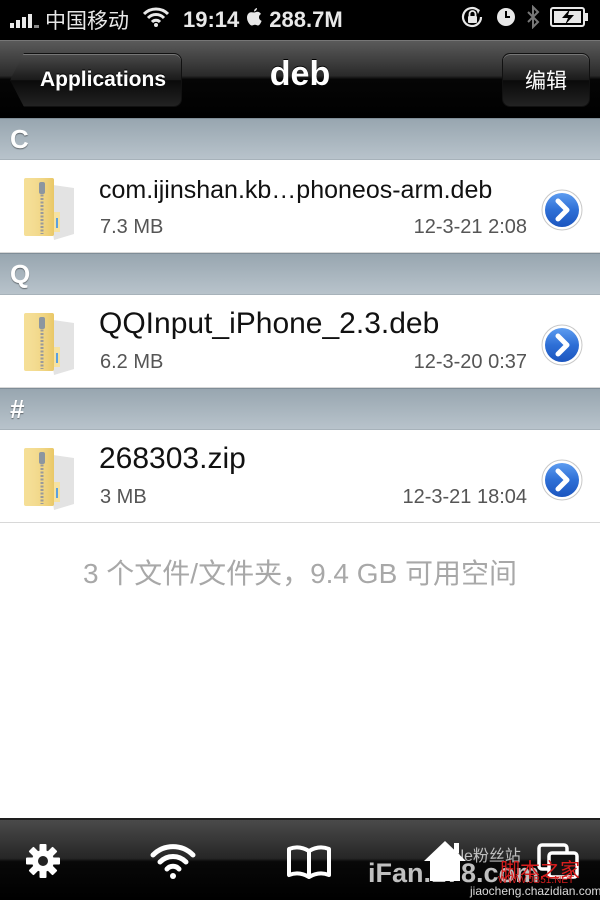  What do you see at coordinates (269, 323) in the screenshot?
I see `file-name: QQInput_iPhone_2.3.deb` at bounding box center [269, 323].